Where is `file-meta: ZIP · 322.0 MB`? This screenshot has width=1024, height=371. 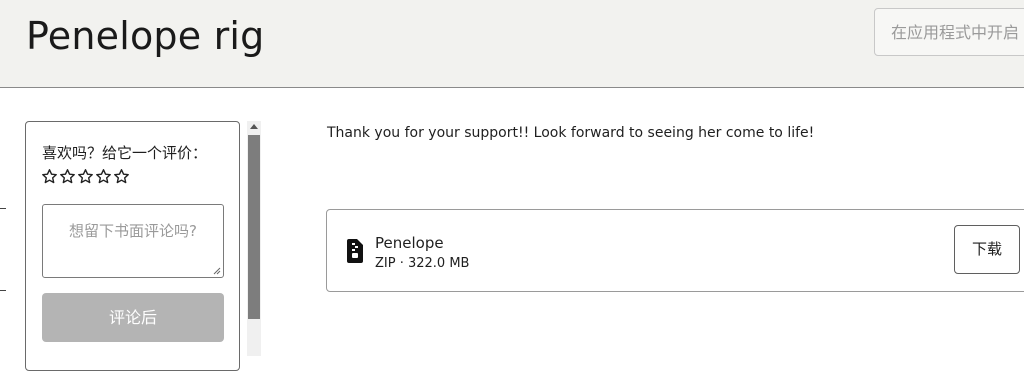 file-meta: ZIP · 322.0 MB is located at coordinates (422, 263).